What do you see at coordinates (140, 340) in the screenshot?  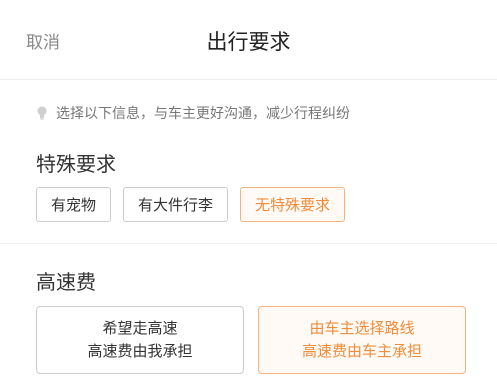 I see `toll-option-highway: 希望走高速 高速费由我承担` at bounding box center [140, 340].